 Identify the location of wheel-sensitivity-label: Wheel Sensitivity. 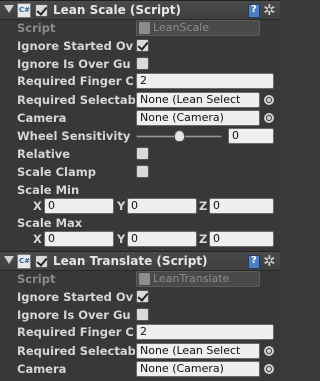
(74, 136).